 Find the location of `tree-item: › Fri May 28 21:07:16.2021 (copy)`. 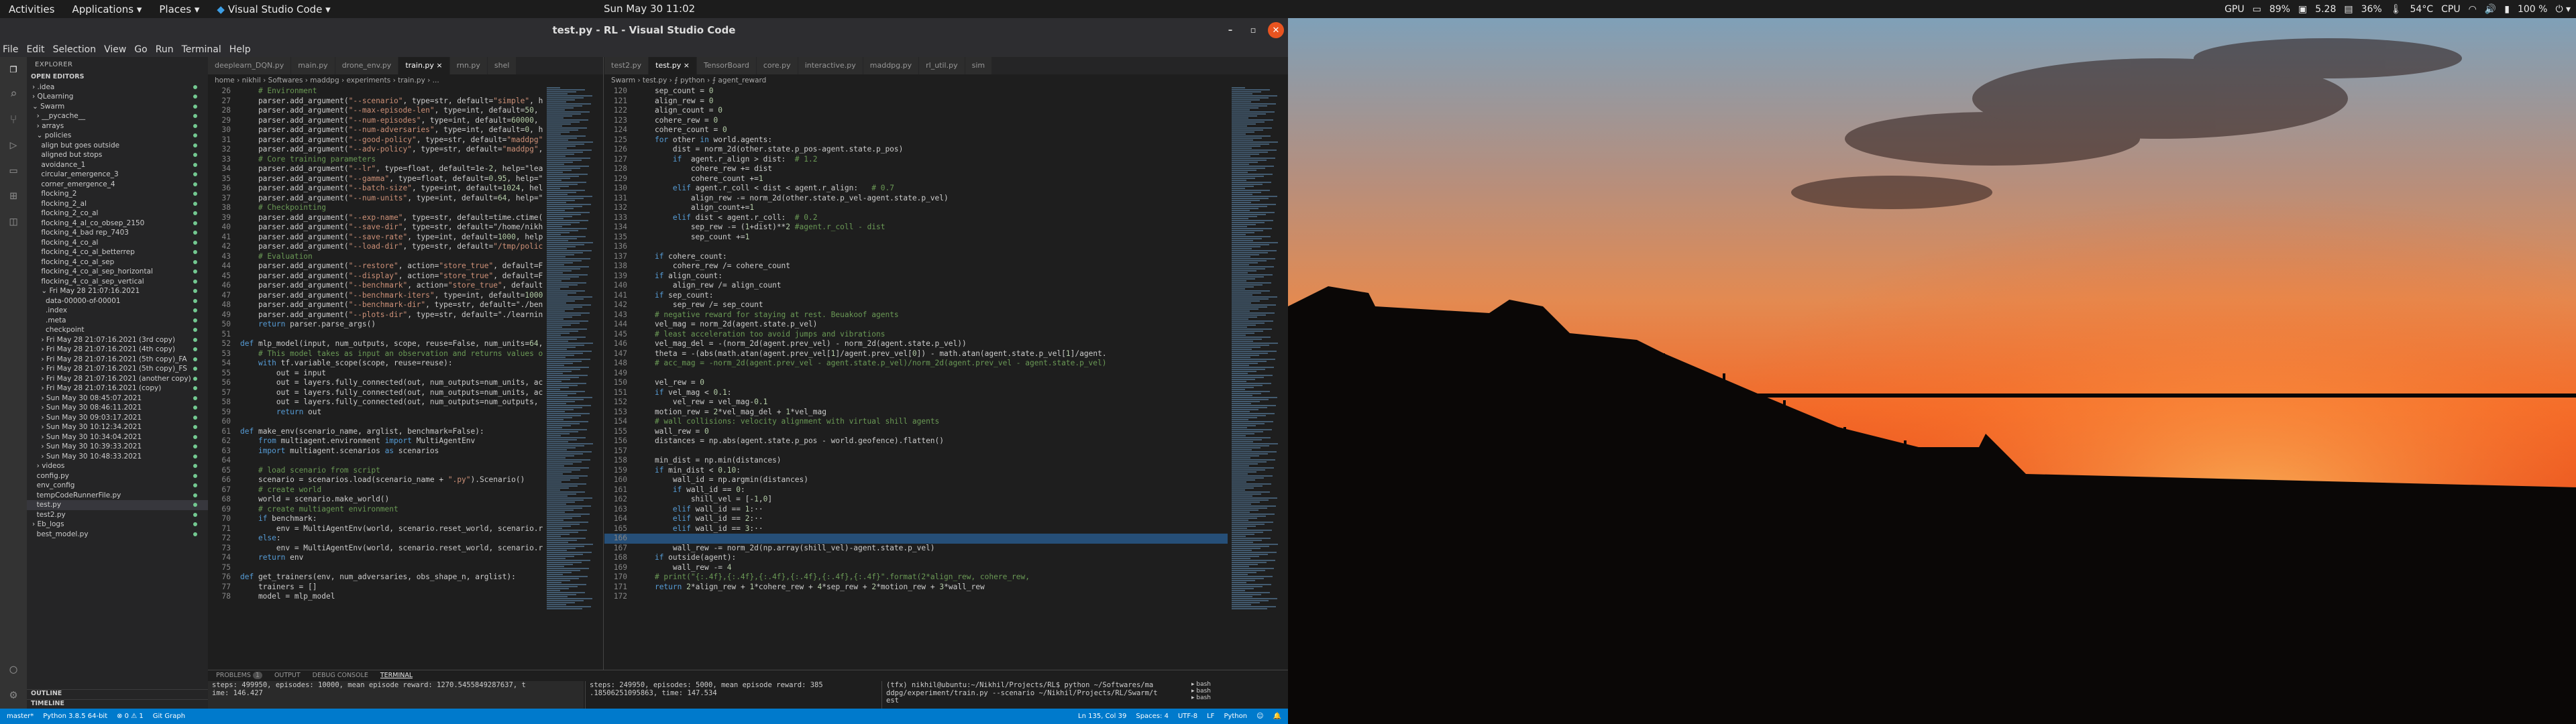

tree-item: › Fri May 28 21:07:16.2021 (copy) is located at coordinates (117, 388).